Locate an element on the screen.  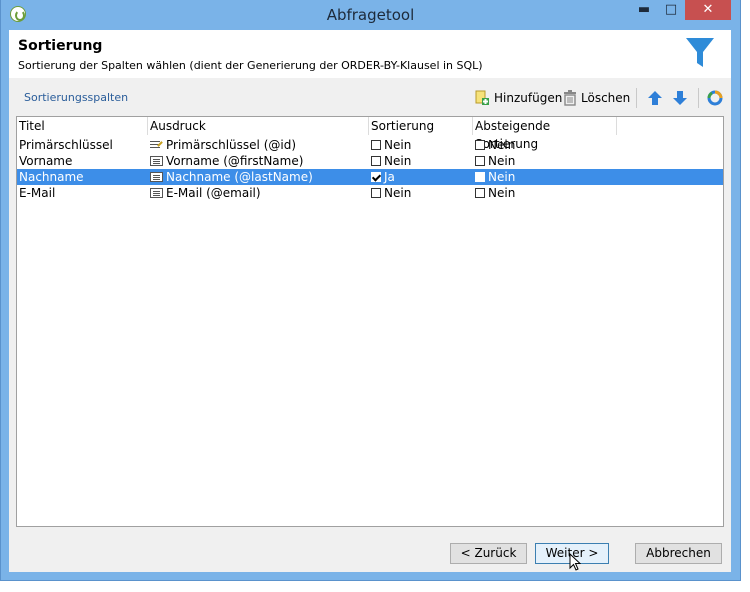
delete-label: Löschen is located at coordinates (606, 98).